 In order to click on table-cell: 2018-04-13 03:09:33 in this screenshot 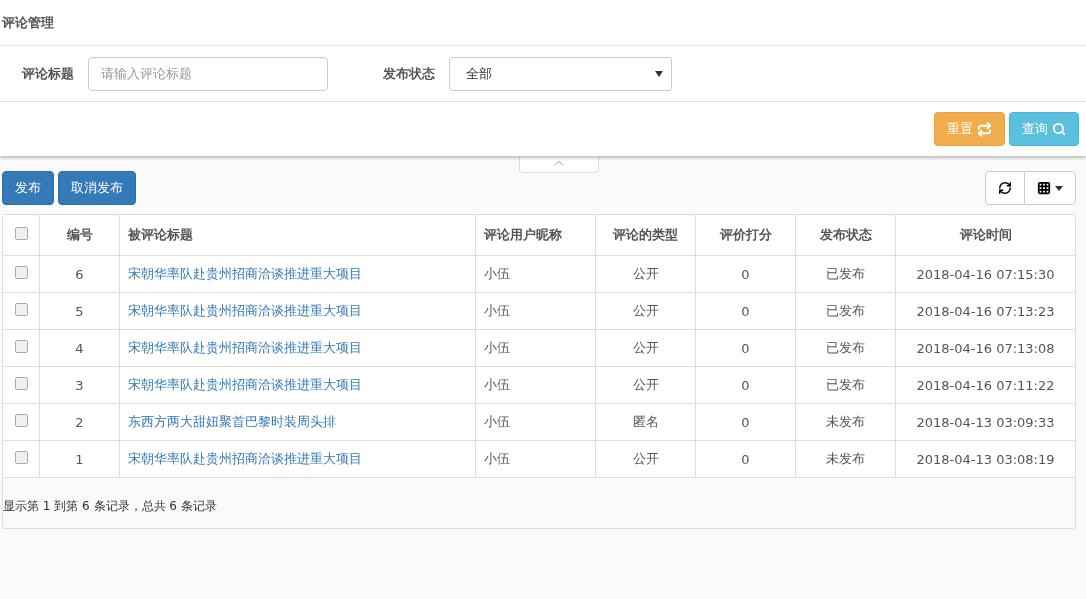, I will do `click(985, 422)`.